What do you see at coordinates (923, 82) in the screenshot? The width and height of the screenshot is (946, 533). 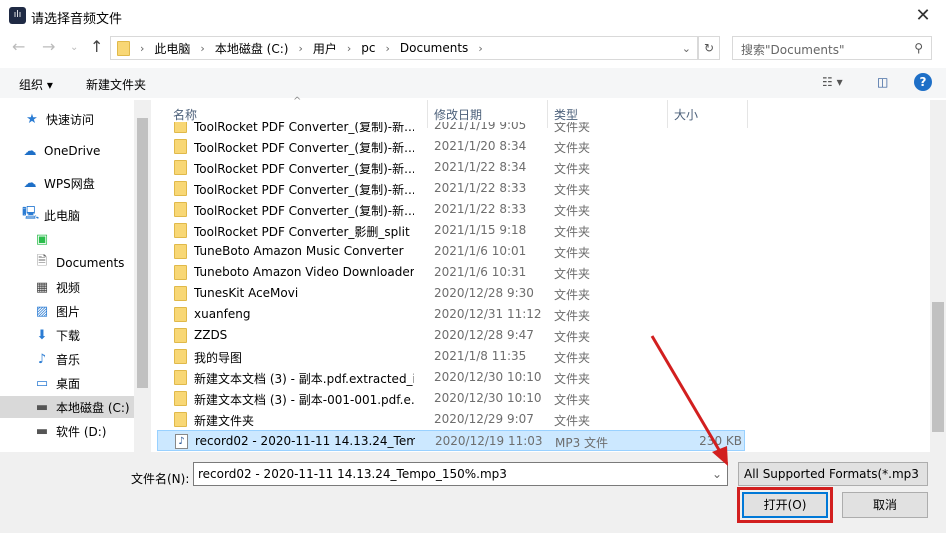 I see `help-button: ?` at bounding box center [923, 82].